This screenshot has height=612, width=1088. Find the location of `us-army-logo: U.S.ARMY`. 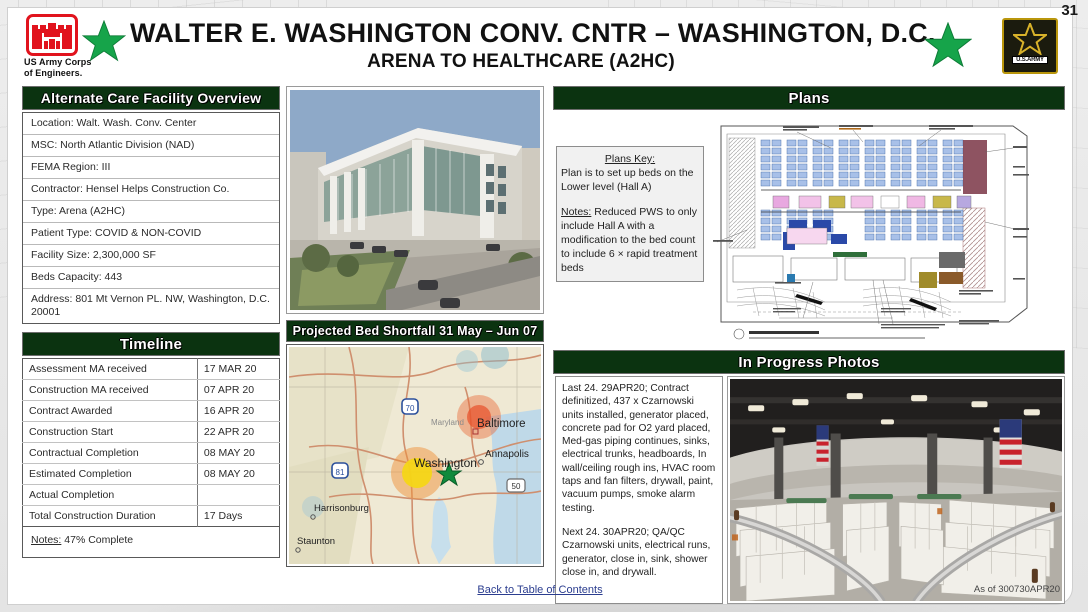

us-army-logo: U.S.ARMY is located at coordinates (1030, 46).